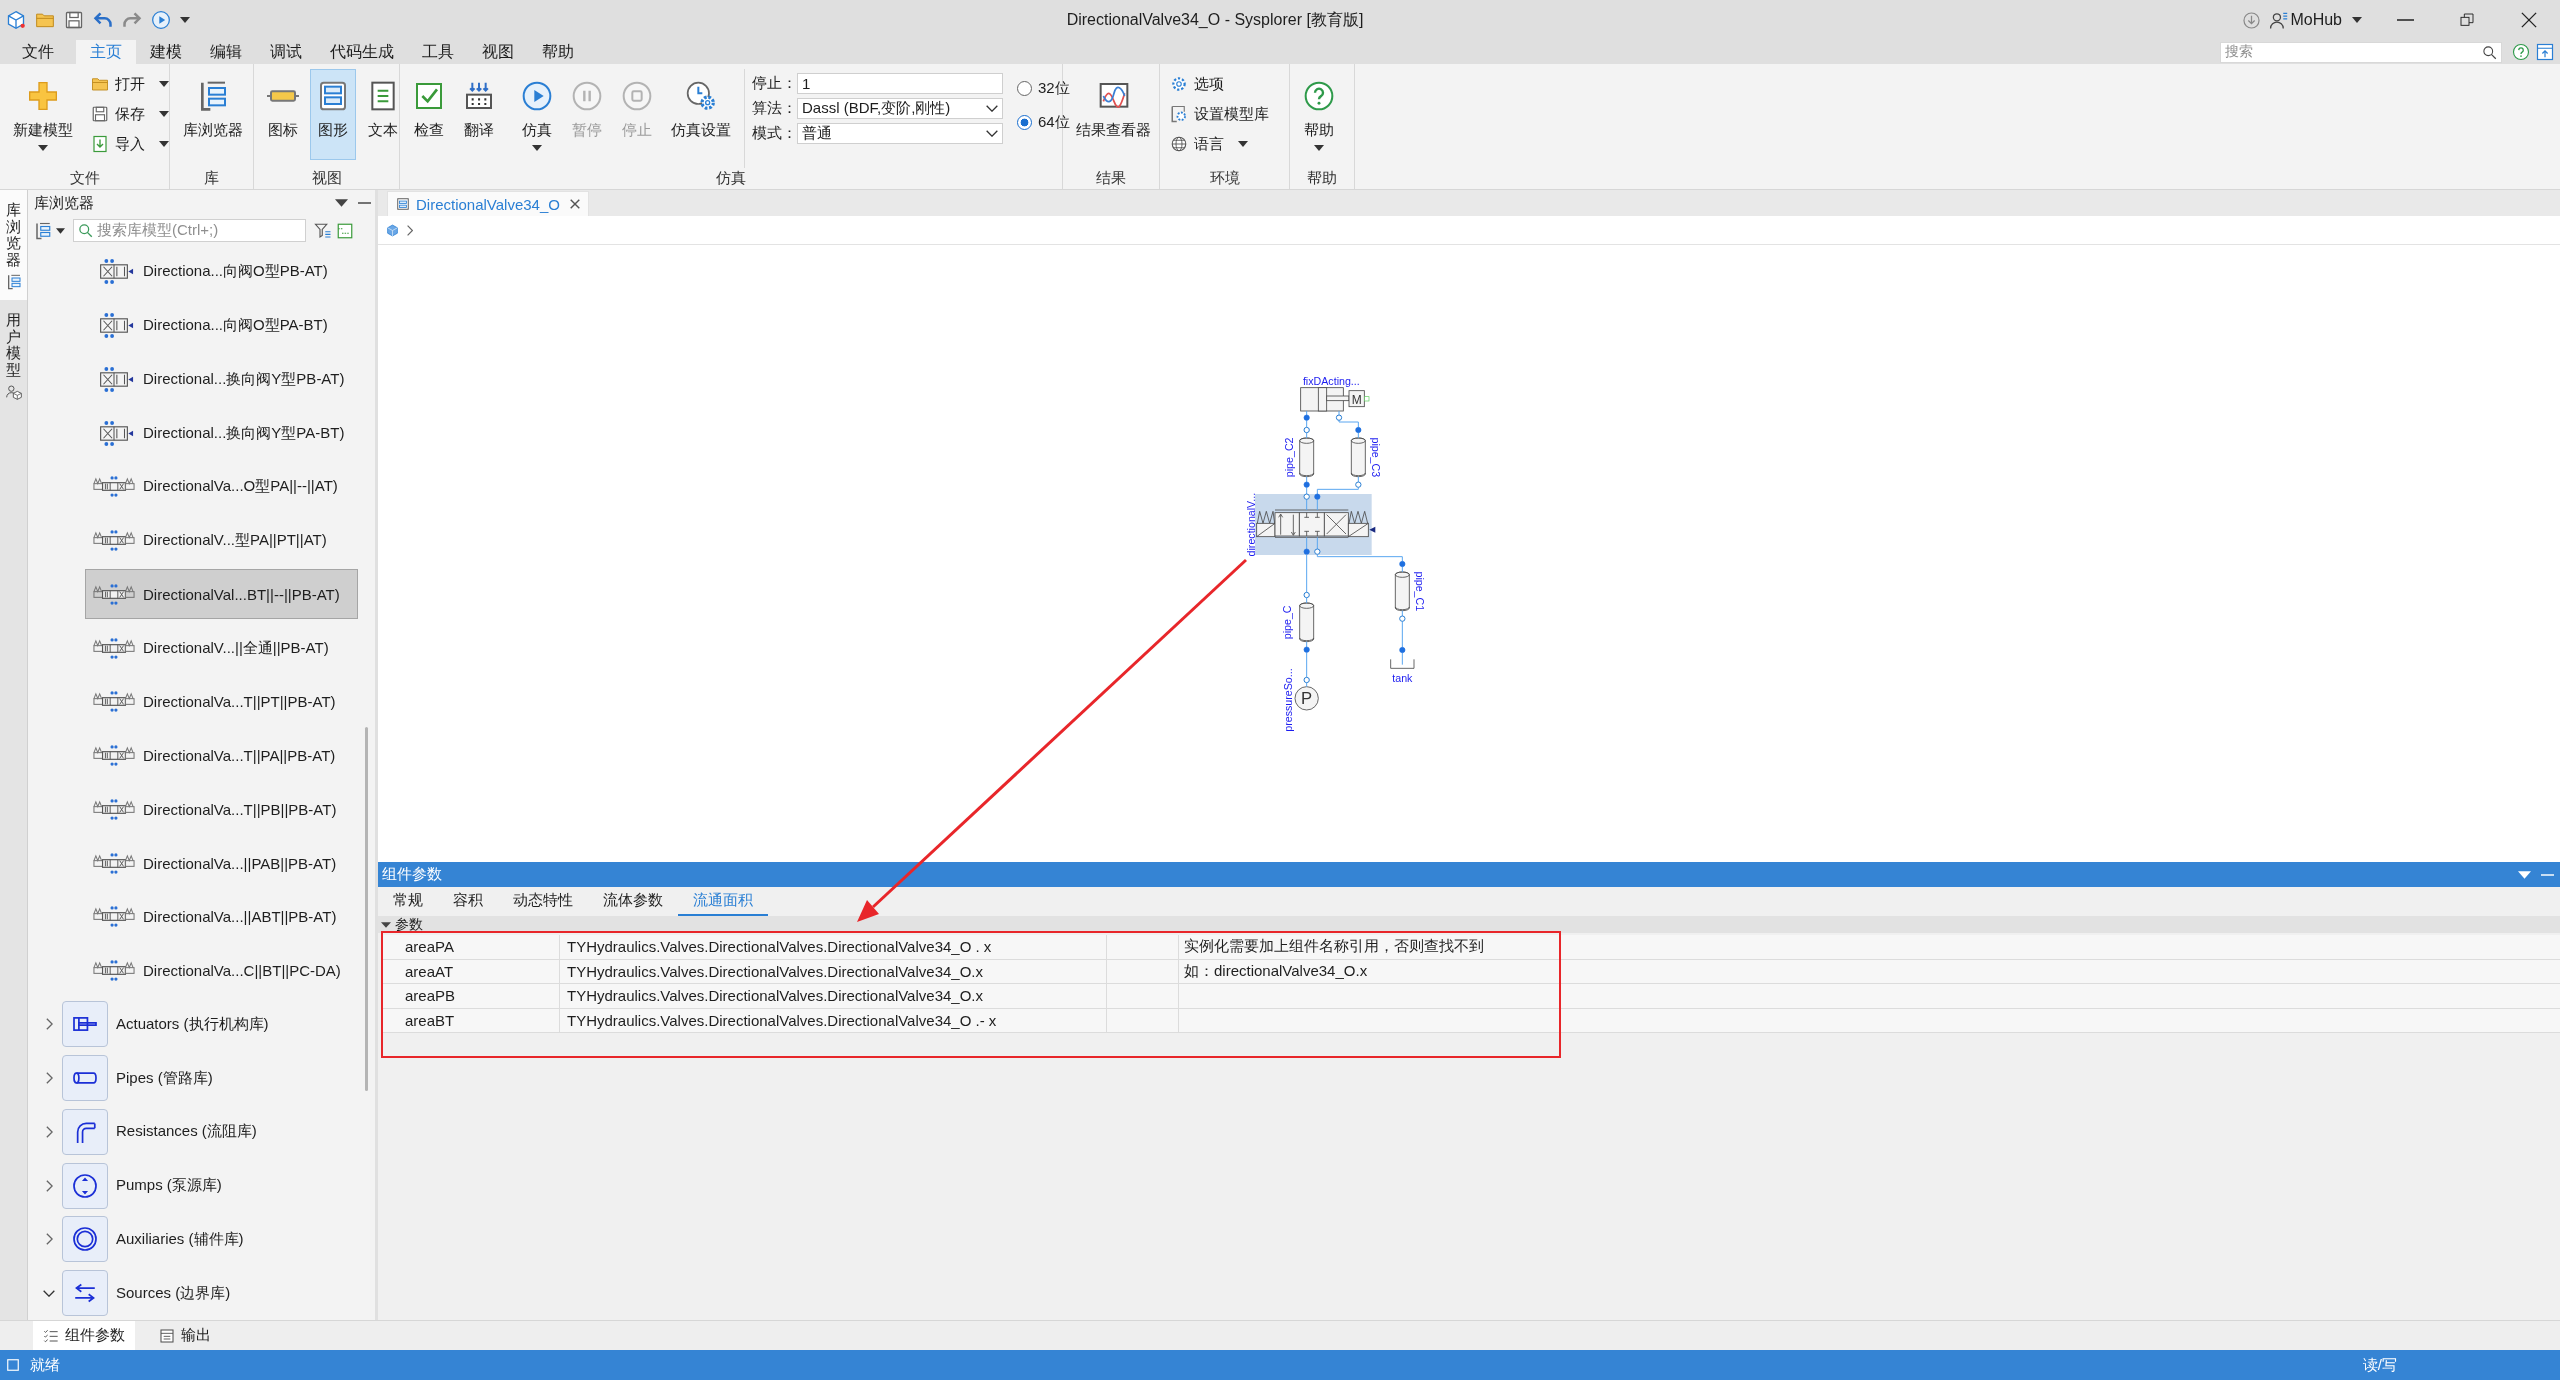 The height and width of the screenshot is (1380, 2560). I want to click on user-name: MoHub, so click(2316, 20).